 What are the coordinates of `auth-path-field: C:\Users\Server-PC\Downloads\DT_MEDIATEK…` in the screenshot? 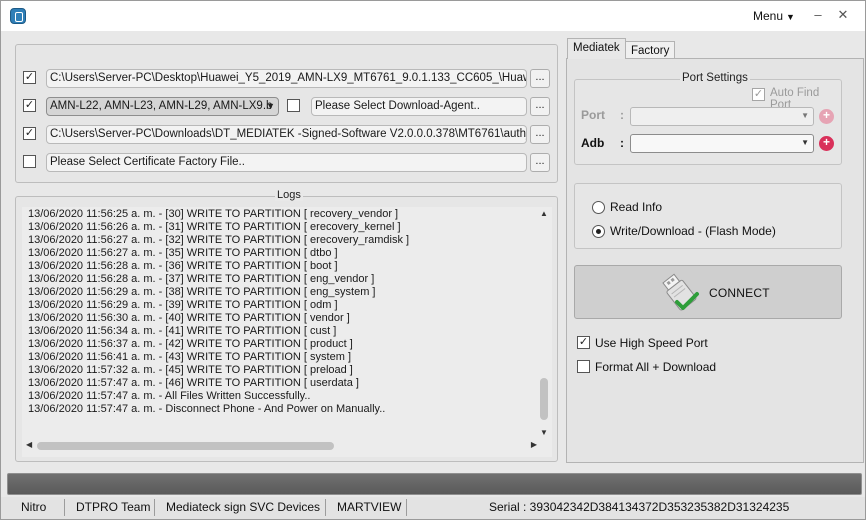 It's located at (286, 134).